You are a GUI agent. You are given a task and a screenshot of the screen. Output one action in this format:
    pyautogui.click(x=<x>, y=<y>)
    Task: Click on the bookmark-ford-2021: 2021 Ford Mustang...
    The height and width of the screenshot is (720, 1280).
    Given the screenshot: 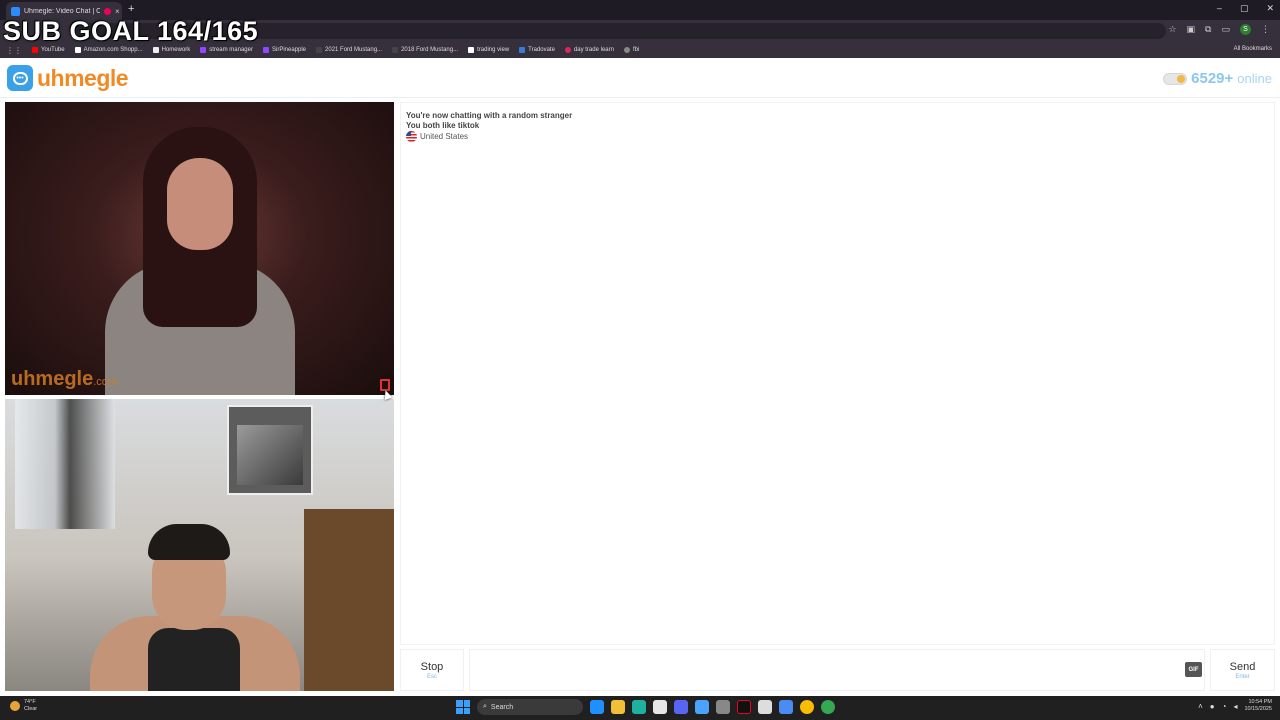 What is the action you would take?
    pyautogui.click(x=349, y=50)
    